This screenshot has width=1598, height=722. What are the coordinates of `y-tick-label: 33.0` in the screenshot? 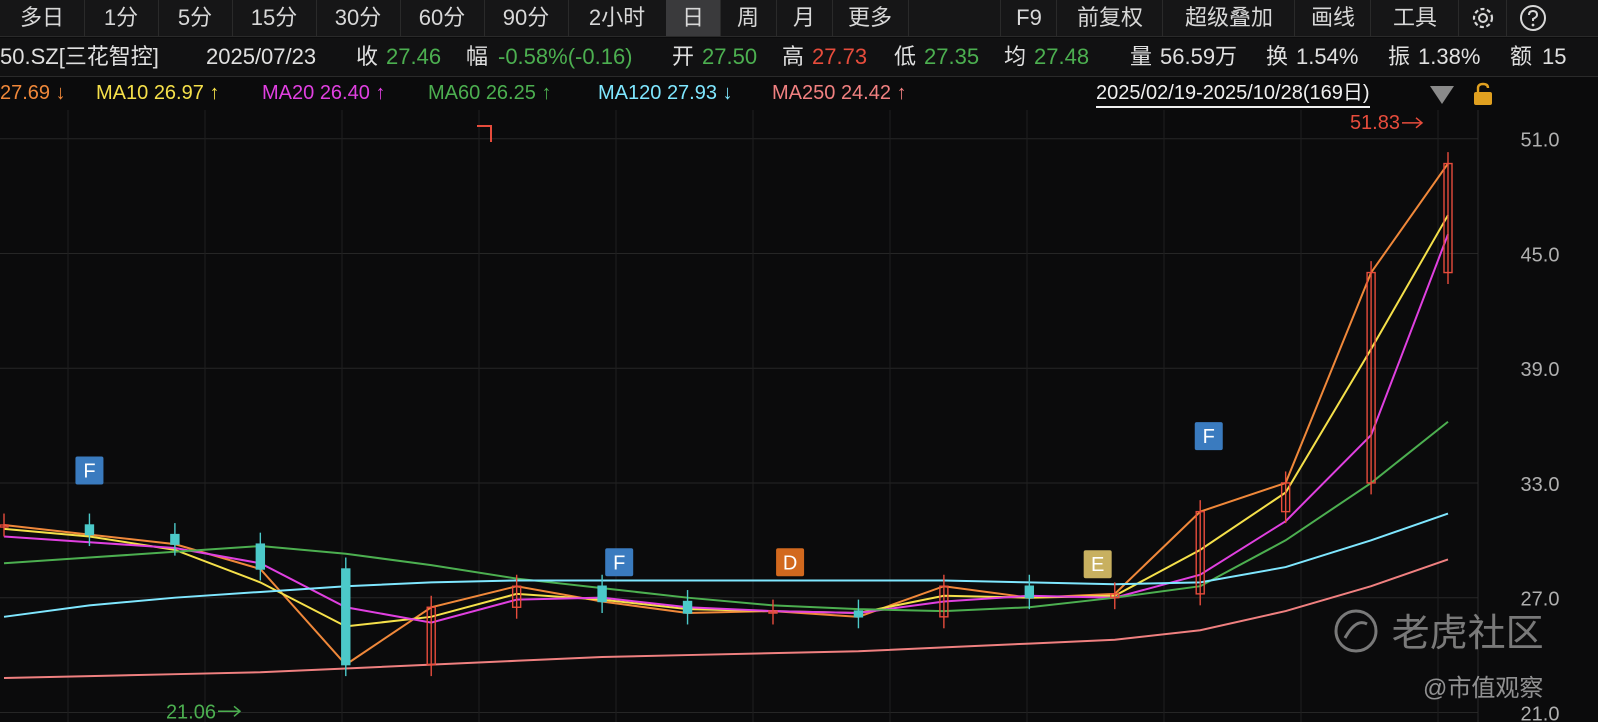 It's located at (1540, 485).